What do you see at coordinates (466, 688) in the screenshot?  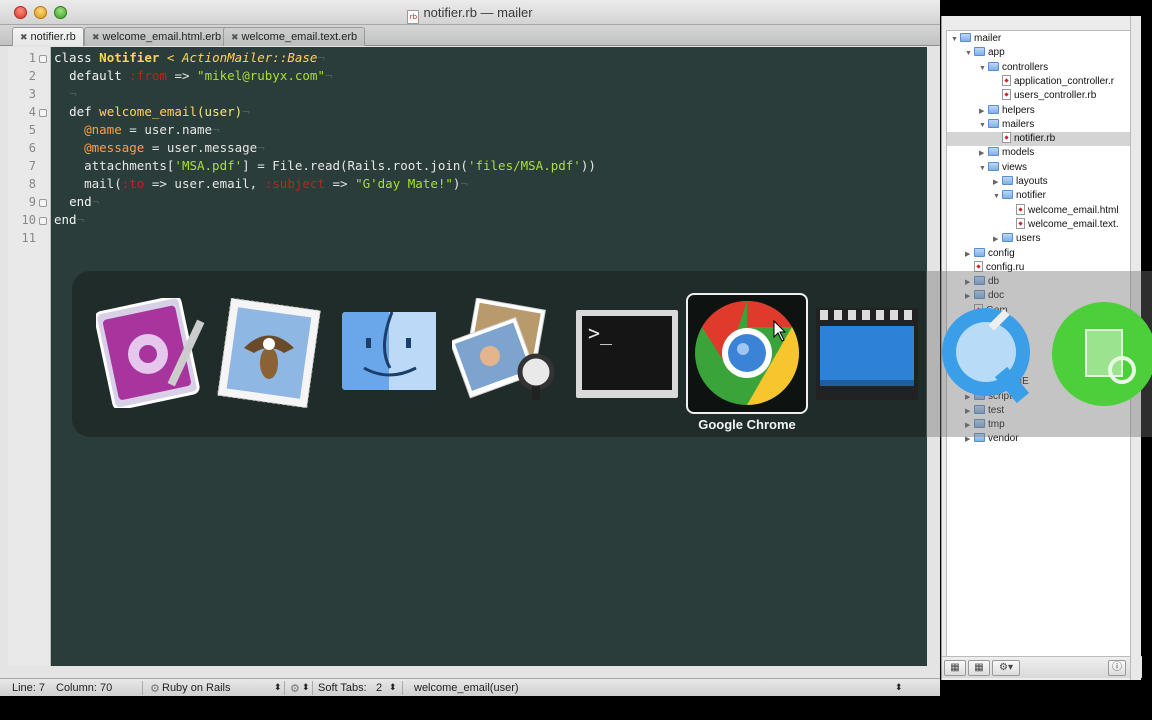 I see `symbol-selector: welcome_email(user)` at bounding box center [466, 688].